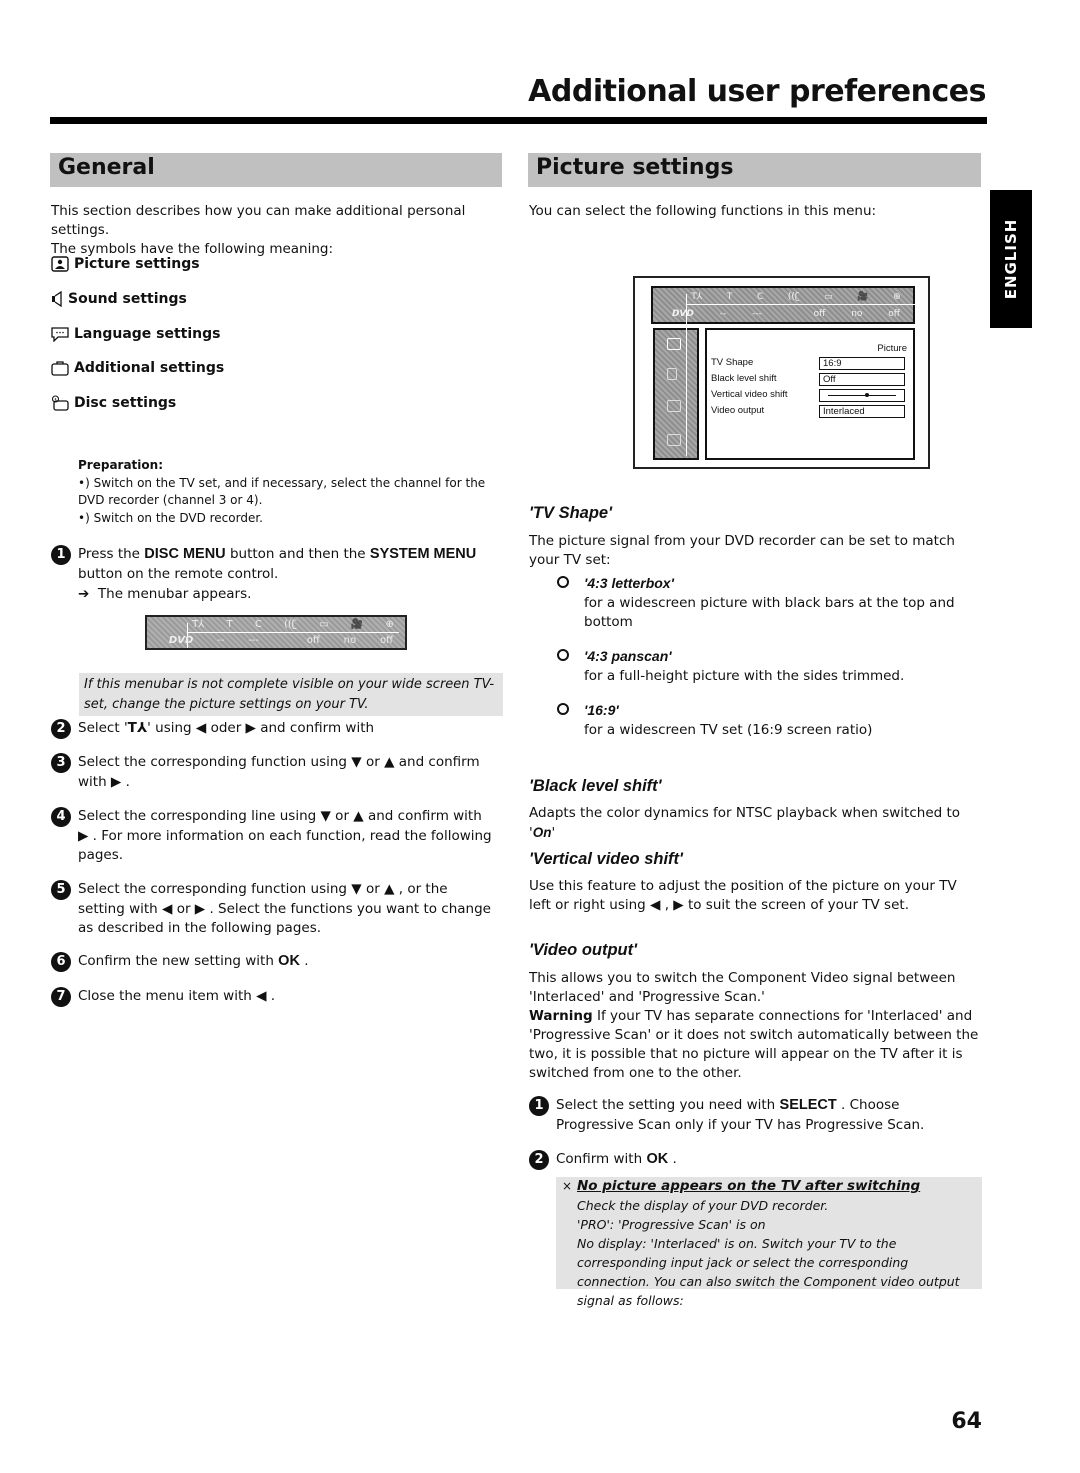 The width and height of the screenshot is (1080, 1473). Describe the element at coordinates (137, 368) in the screenshot. I see `symbol-additional-settings: Additional settings` at that location.